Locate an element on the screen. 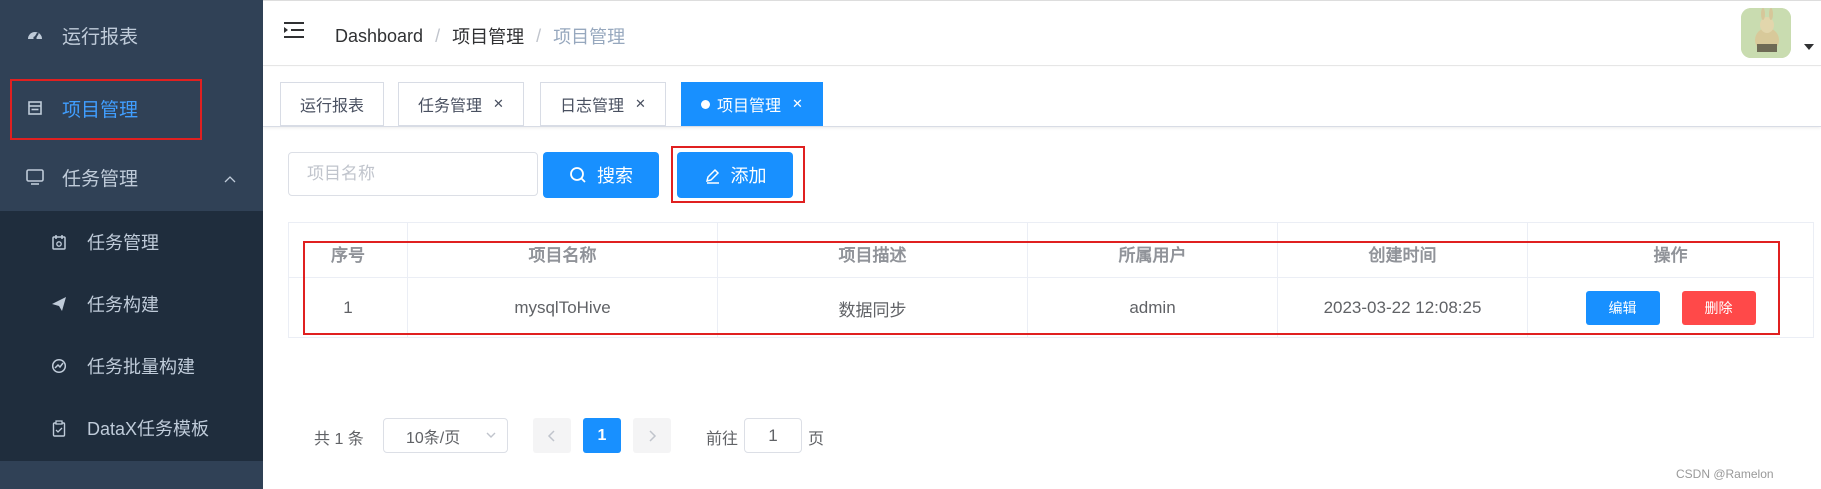 The height and width of the screenshot is (489, 1821). tag-label: 项目管理 is located at coordinates (749, 106).